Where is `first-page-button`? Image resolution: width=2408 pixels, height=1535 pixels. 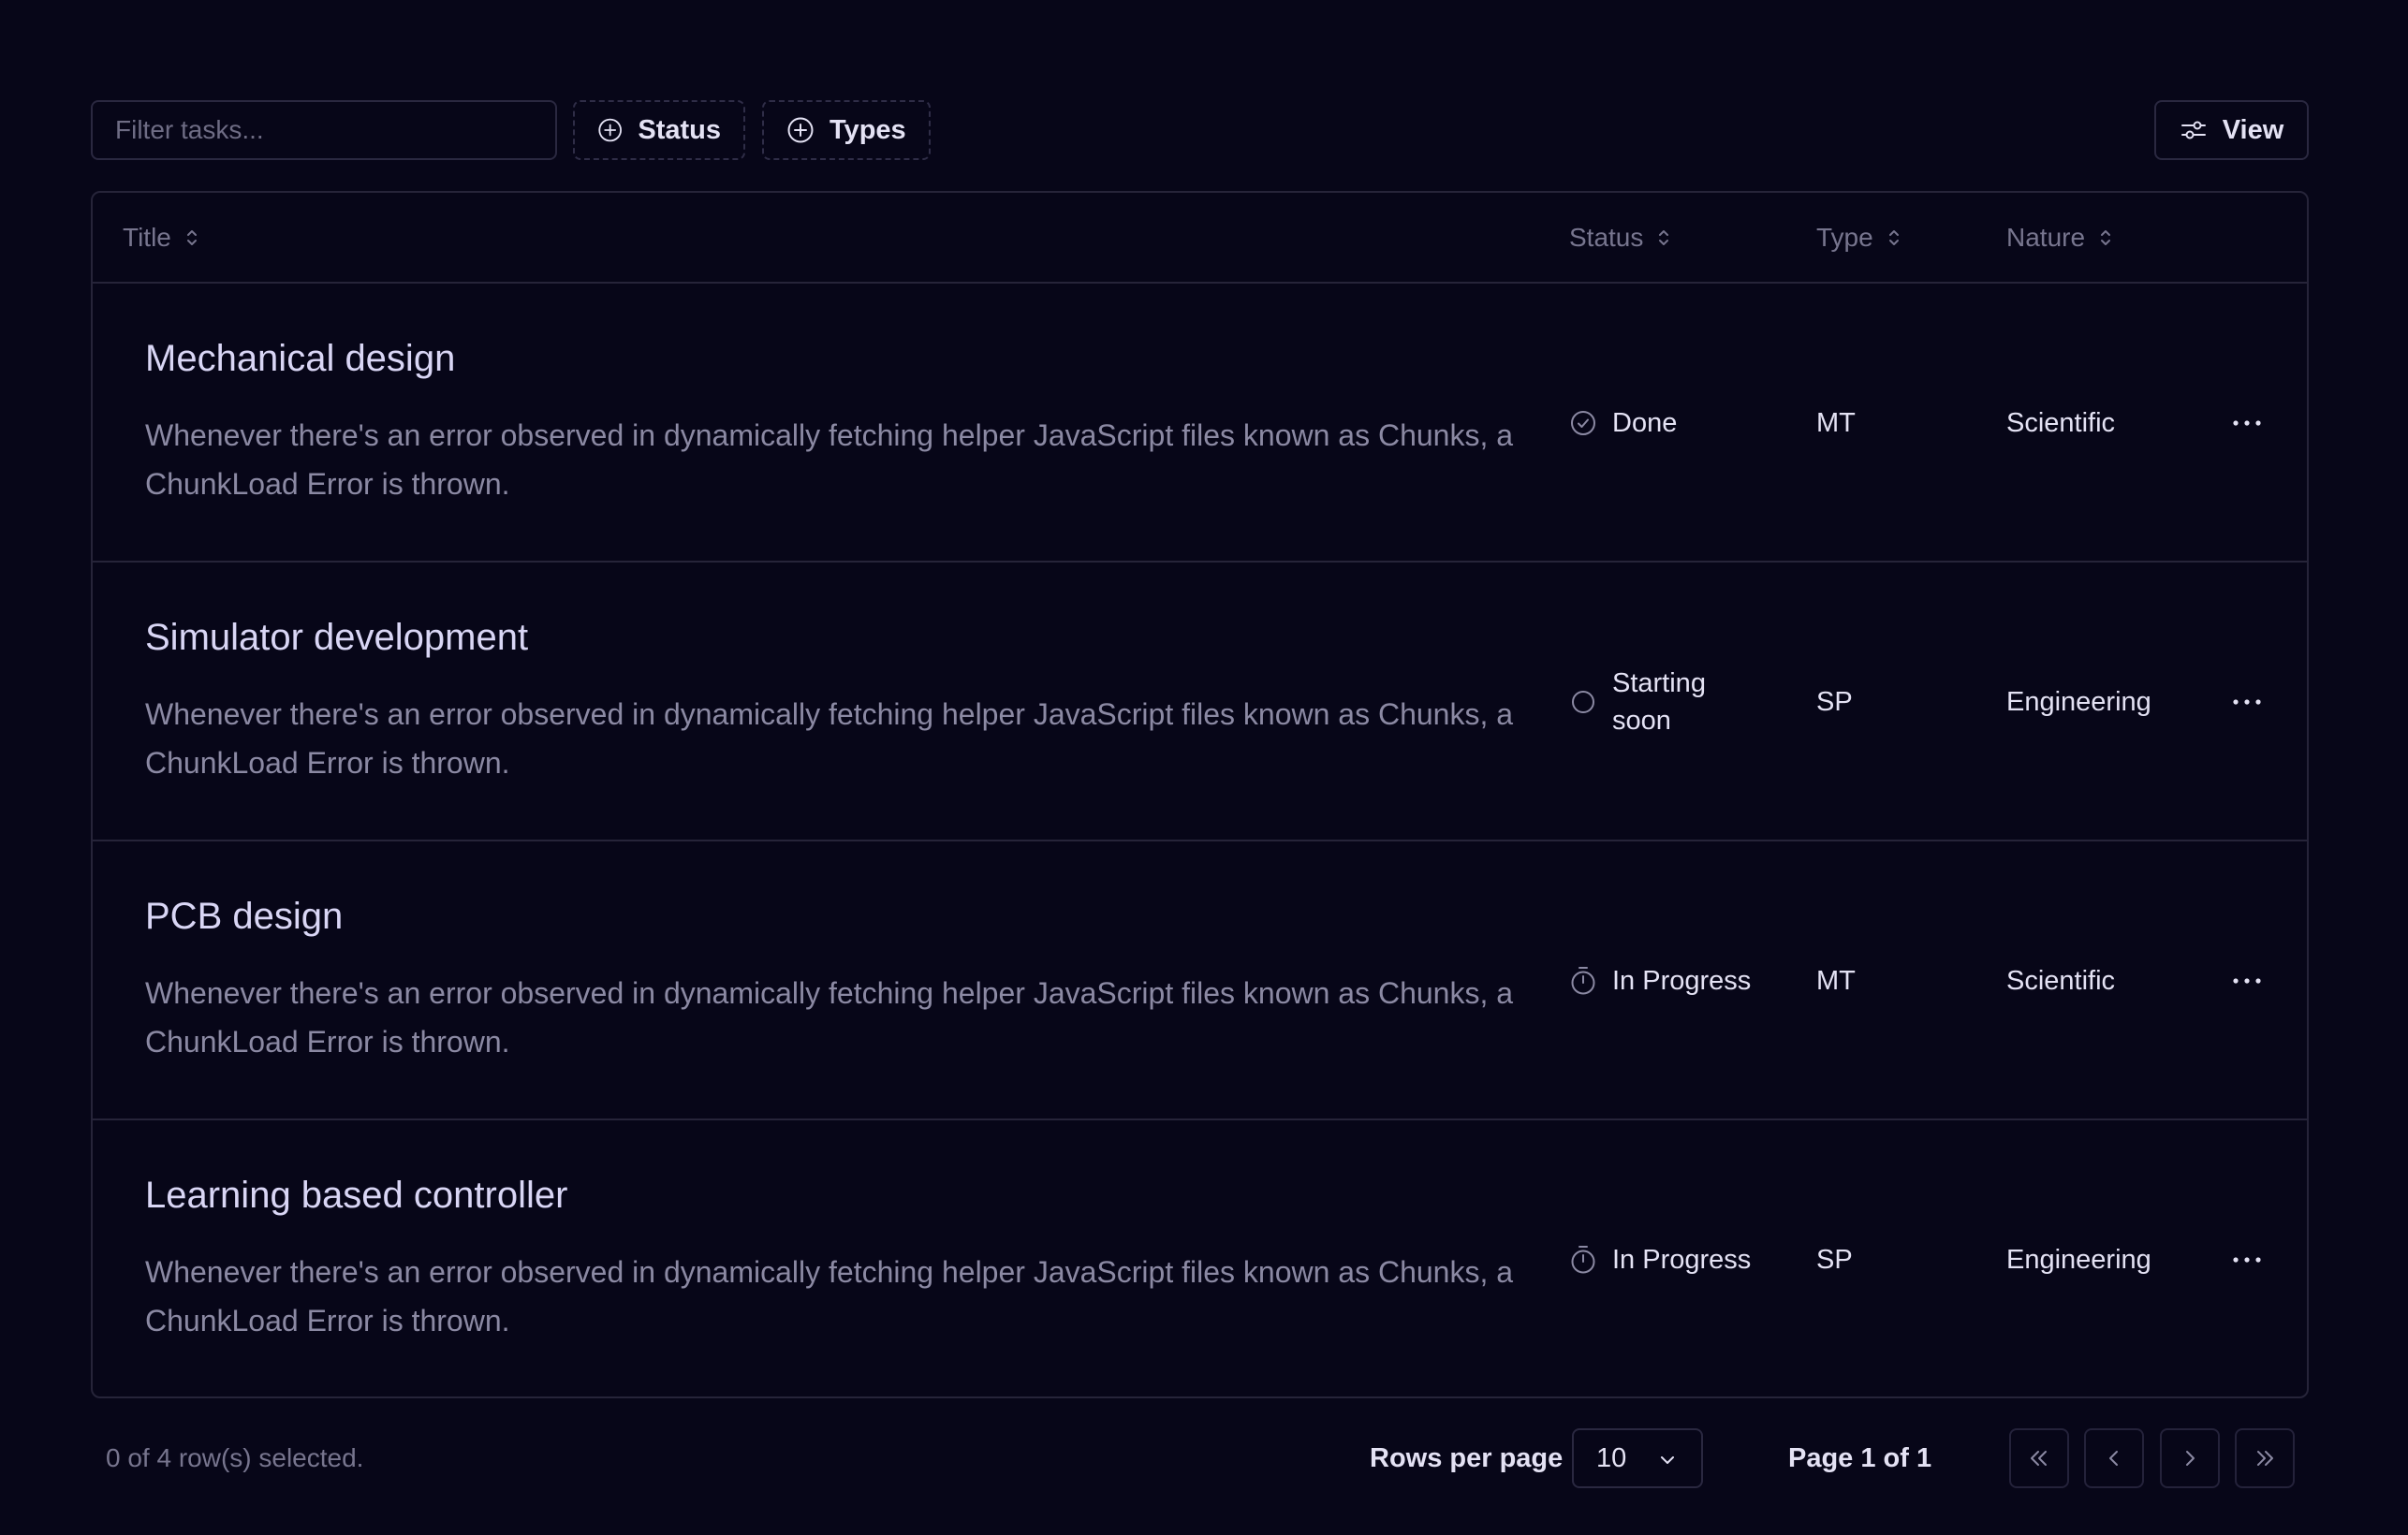
first-page-button is located at coordinates (2039, 1458).